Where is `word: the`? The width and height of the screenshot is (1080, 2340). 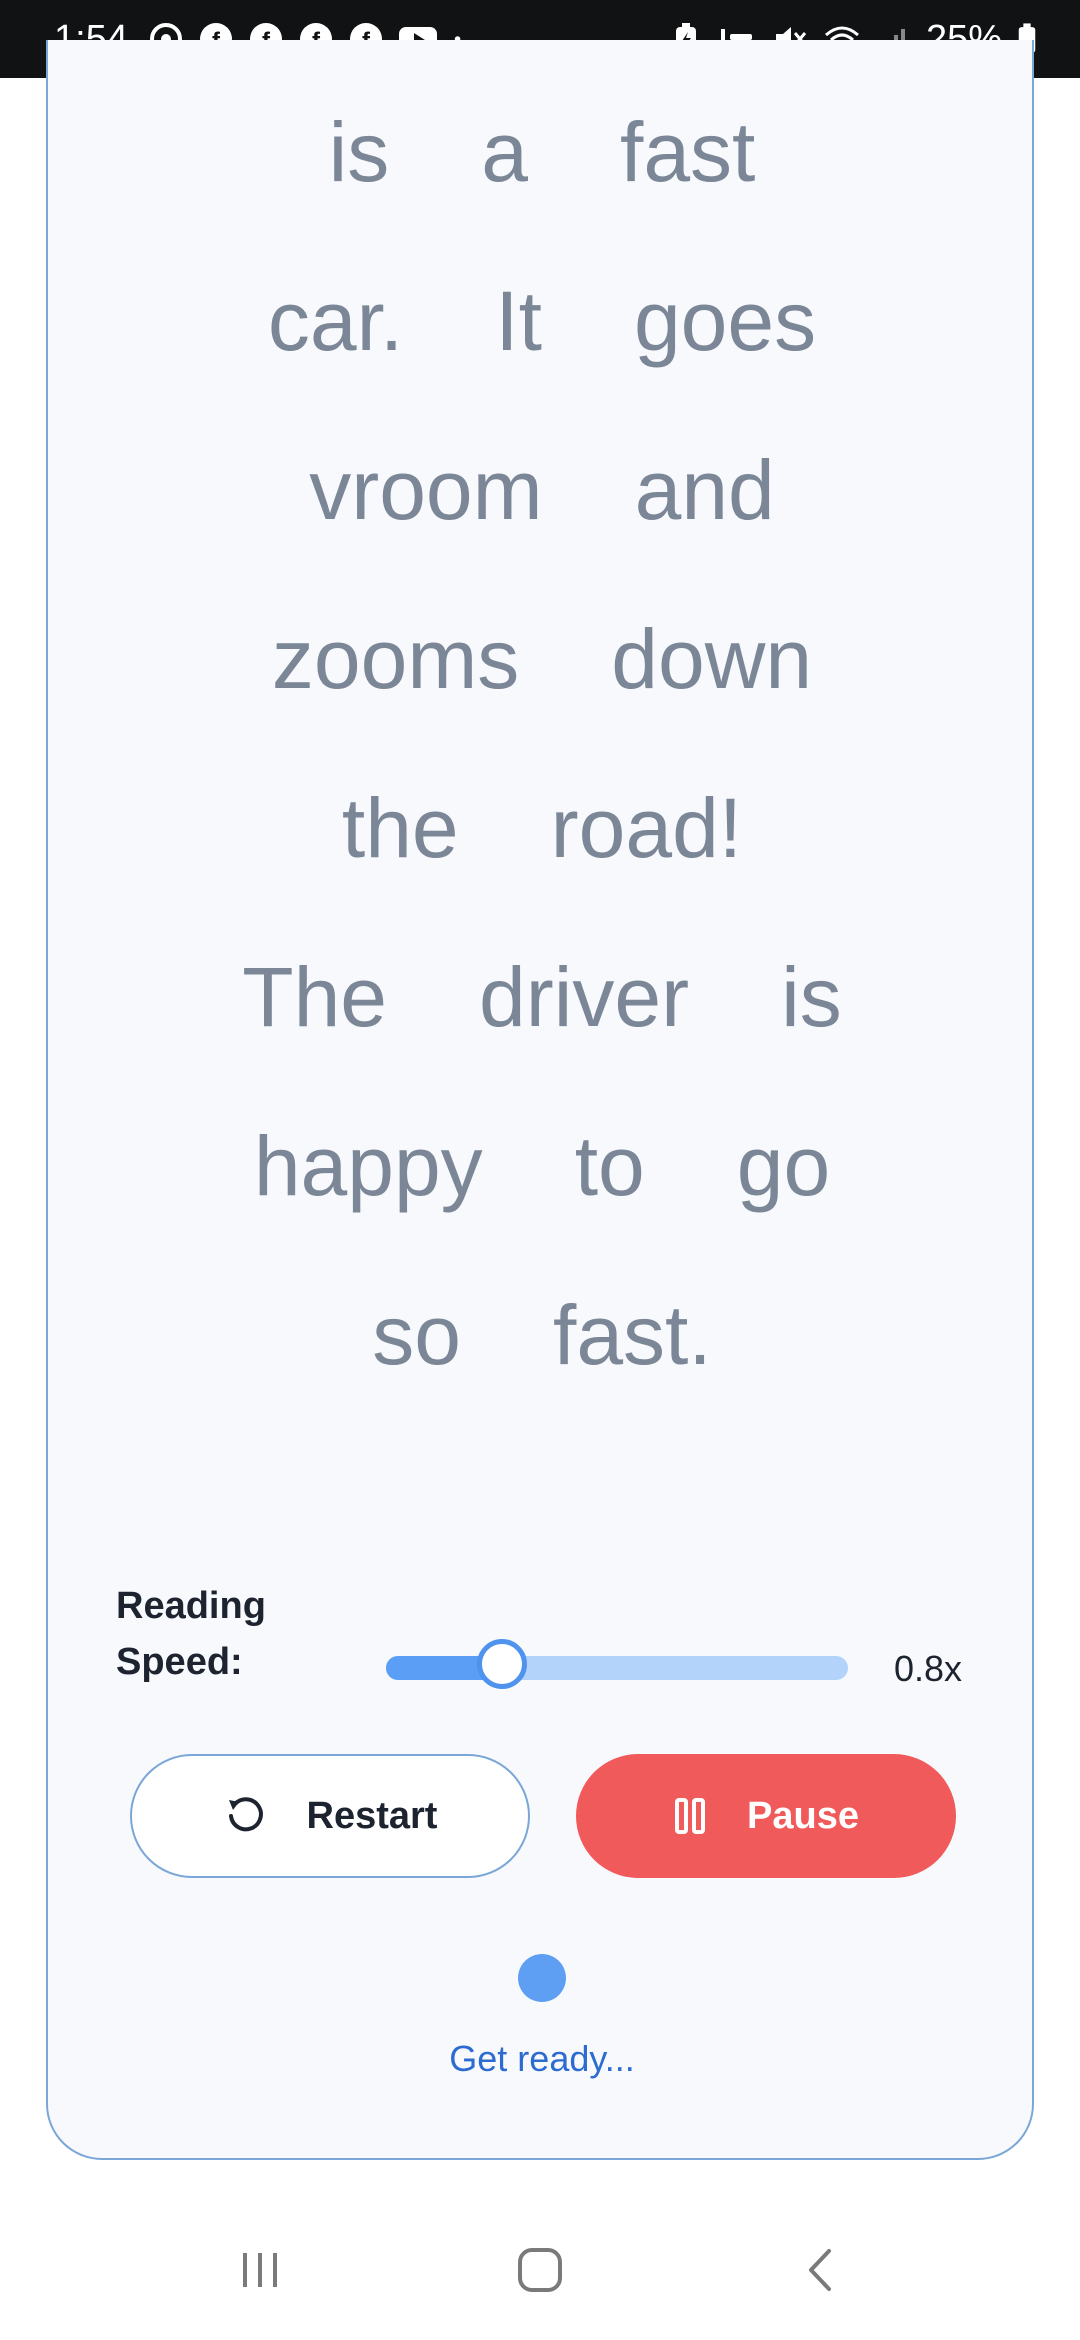
word: the is located at coordinates (400, 828).